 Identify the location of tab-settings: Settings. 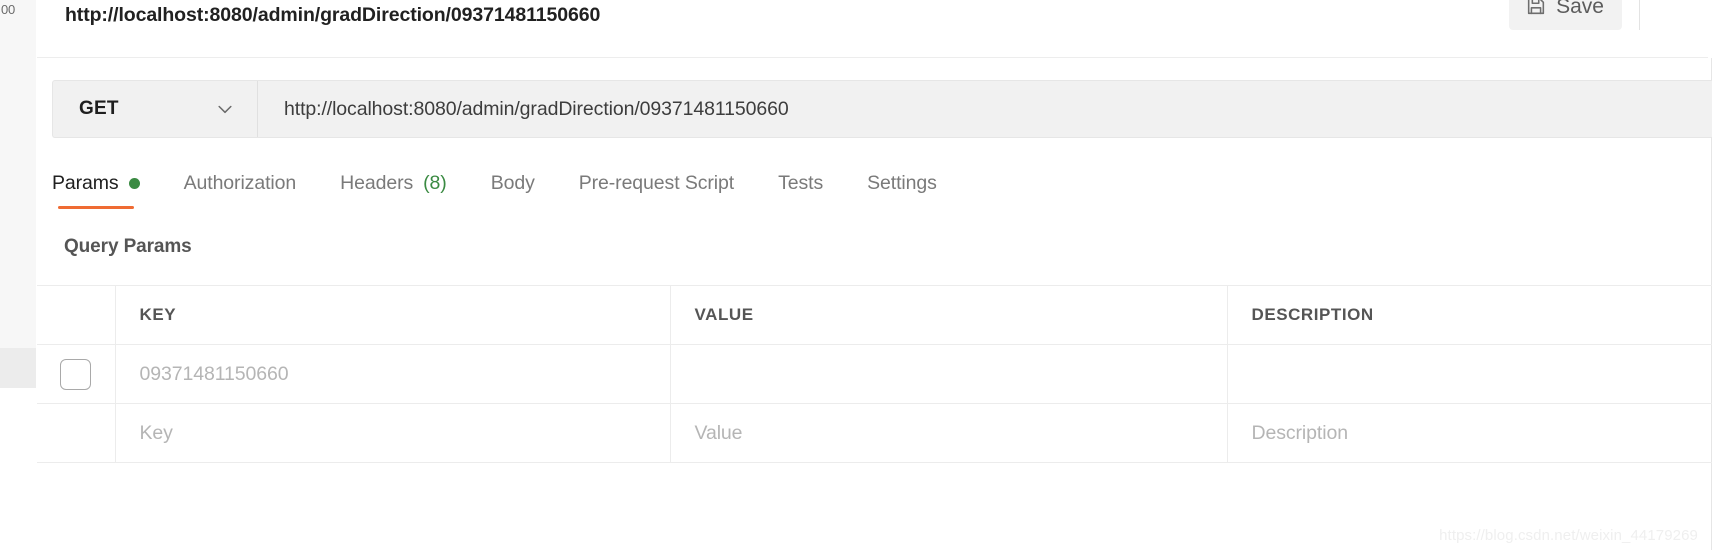
(902, 183).